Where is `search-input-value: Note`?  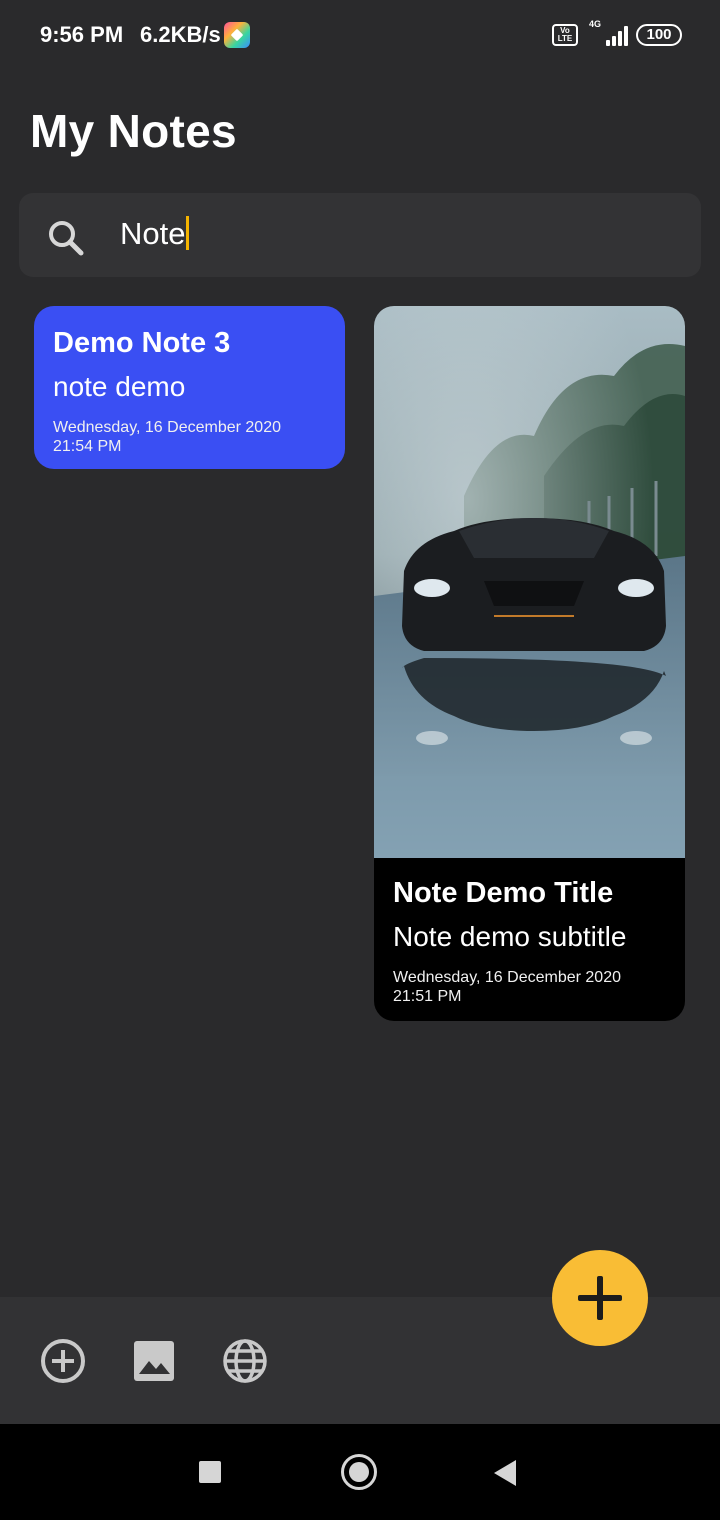
search-input-value: Note is located at coordinates (153, 233).